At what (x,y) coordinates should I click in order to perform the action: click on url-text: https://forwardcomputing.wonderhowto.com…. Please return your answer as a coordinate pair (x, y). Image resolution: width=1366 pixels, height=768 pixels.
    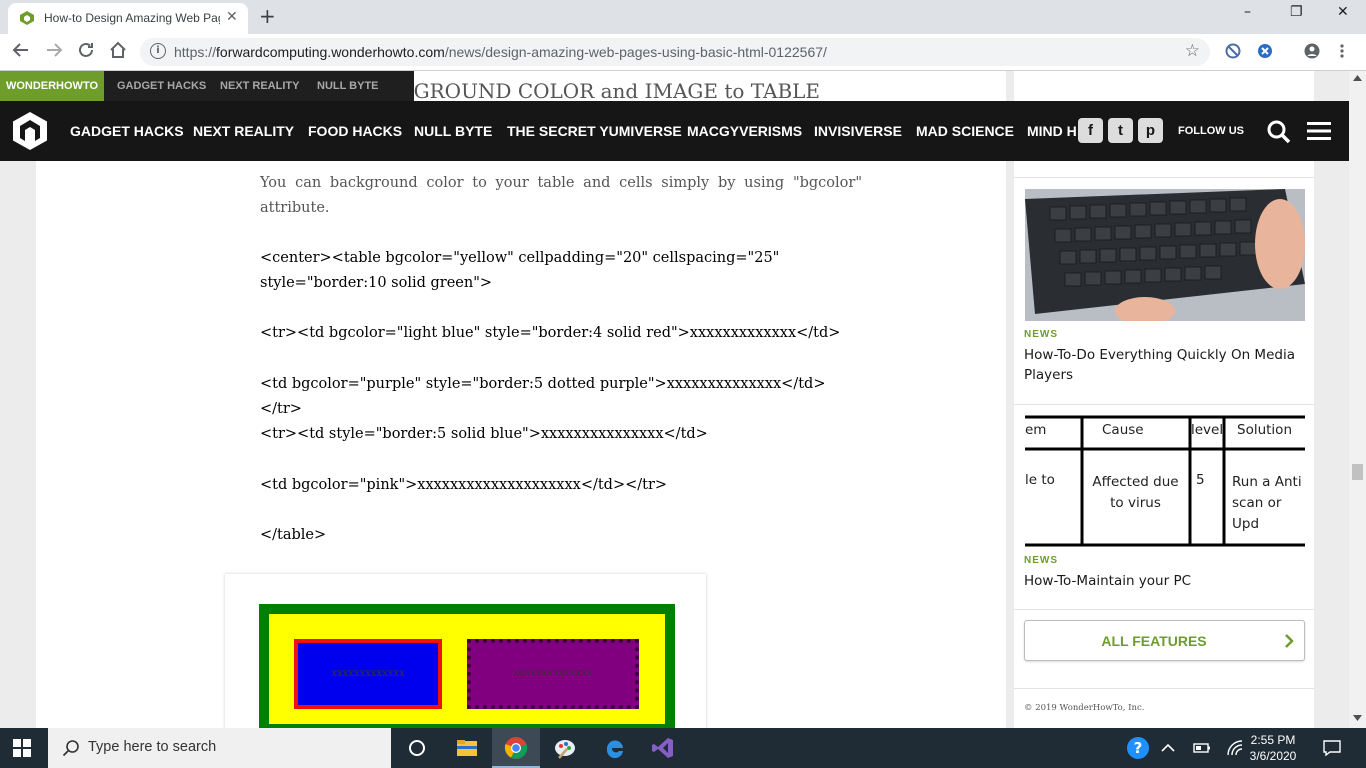
    Looking at the image, I should click on (500, 52).